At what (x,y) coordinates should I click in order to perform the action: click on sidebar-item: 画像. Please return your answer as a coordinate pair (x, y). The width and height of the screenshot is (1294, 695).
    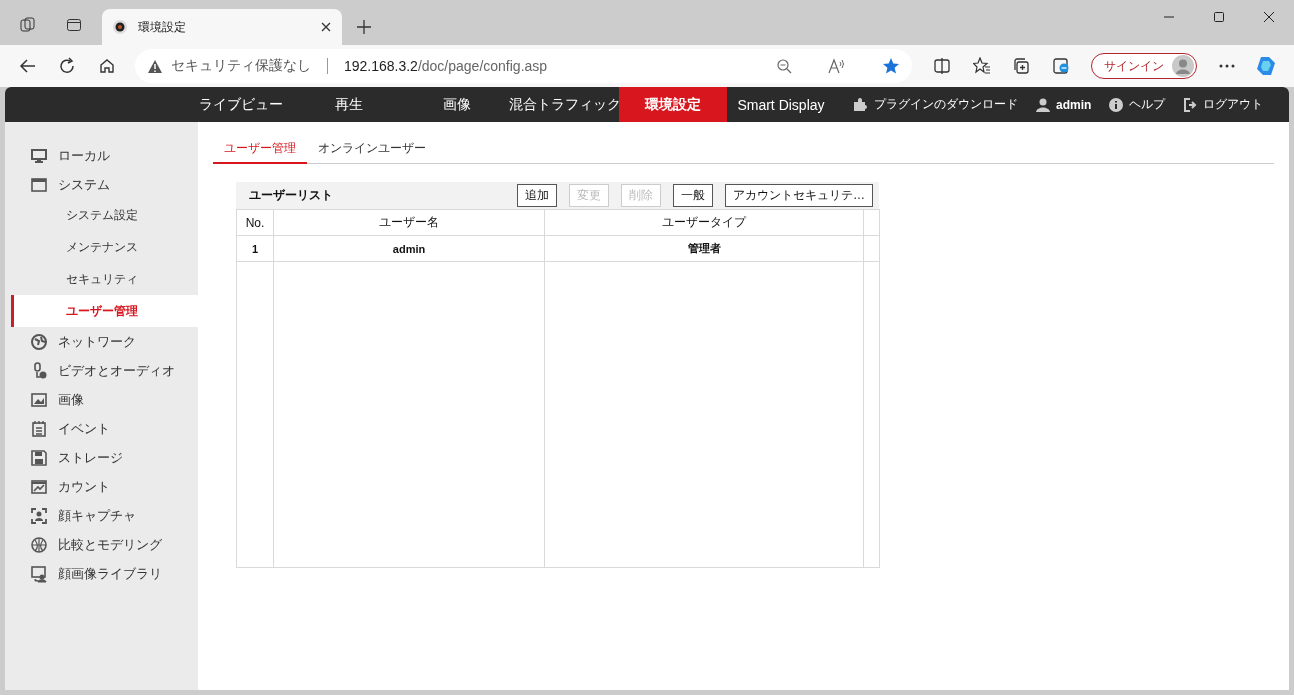
    Looking at the image, I should click on (101, 399).